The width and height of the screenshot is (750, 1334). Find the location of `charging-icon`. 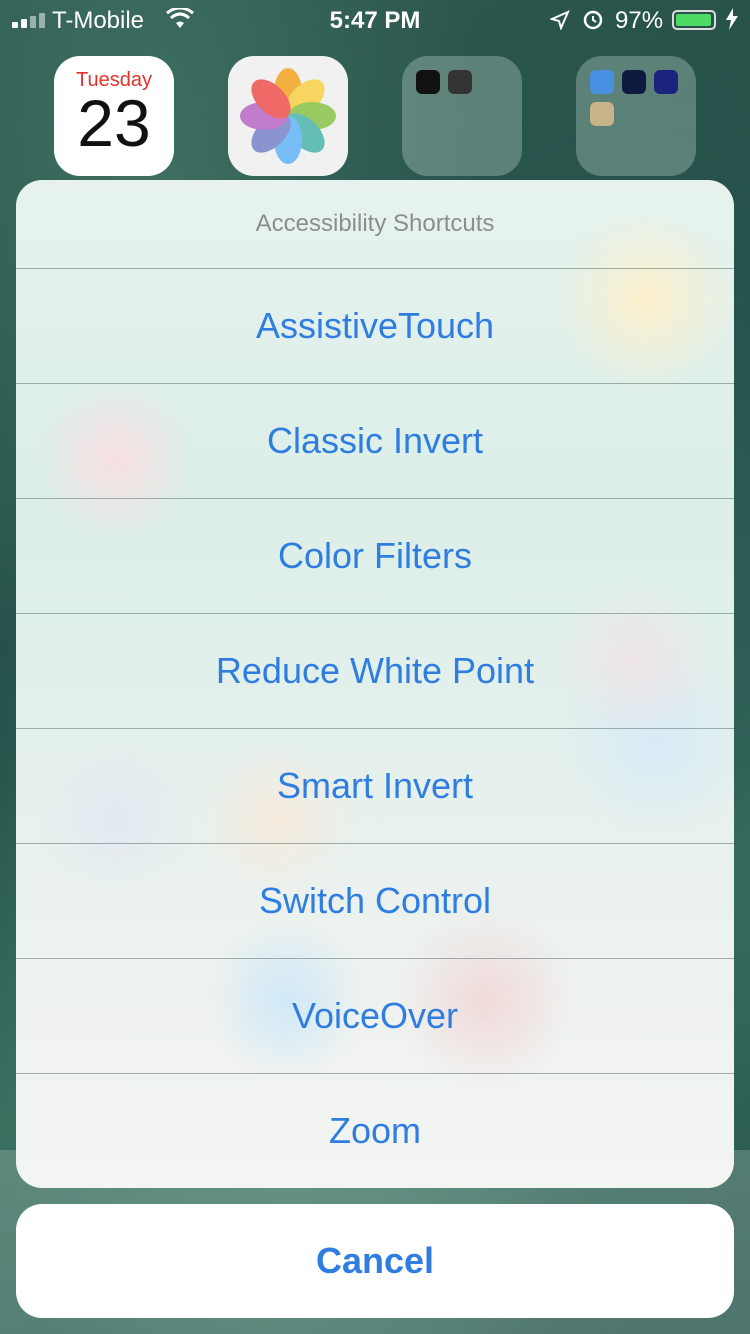

charging-icon is located at coordinates (732, 19).